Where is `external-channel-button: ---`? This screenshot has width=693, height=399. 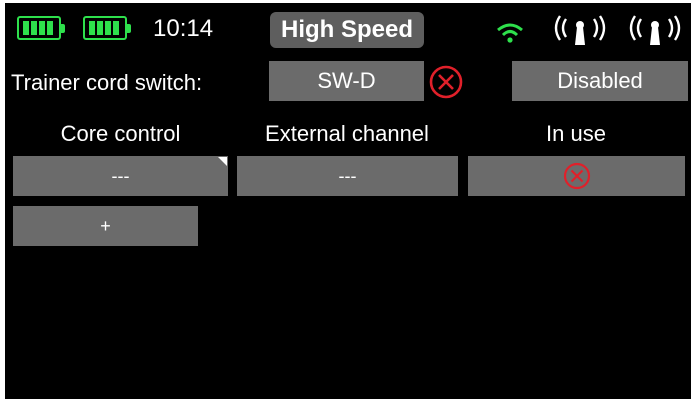 external-channel-button: --- is located at coordinates (347, 176).